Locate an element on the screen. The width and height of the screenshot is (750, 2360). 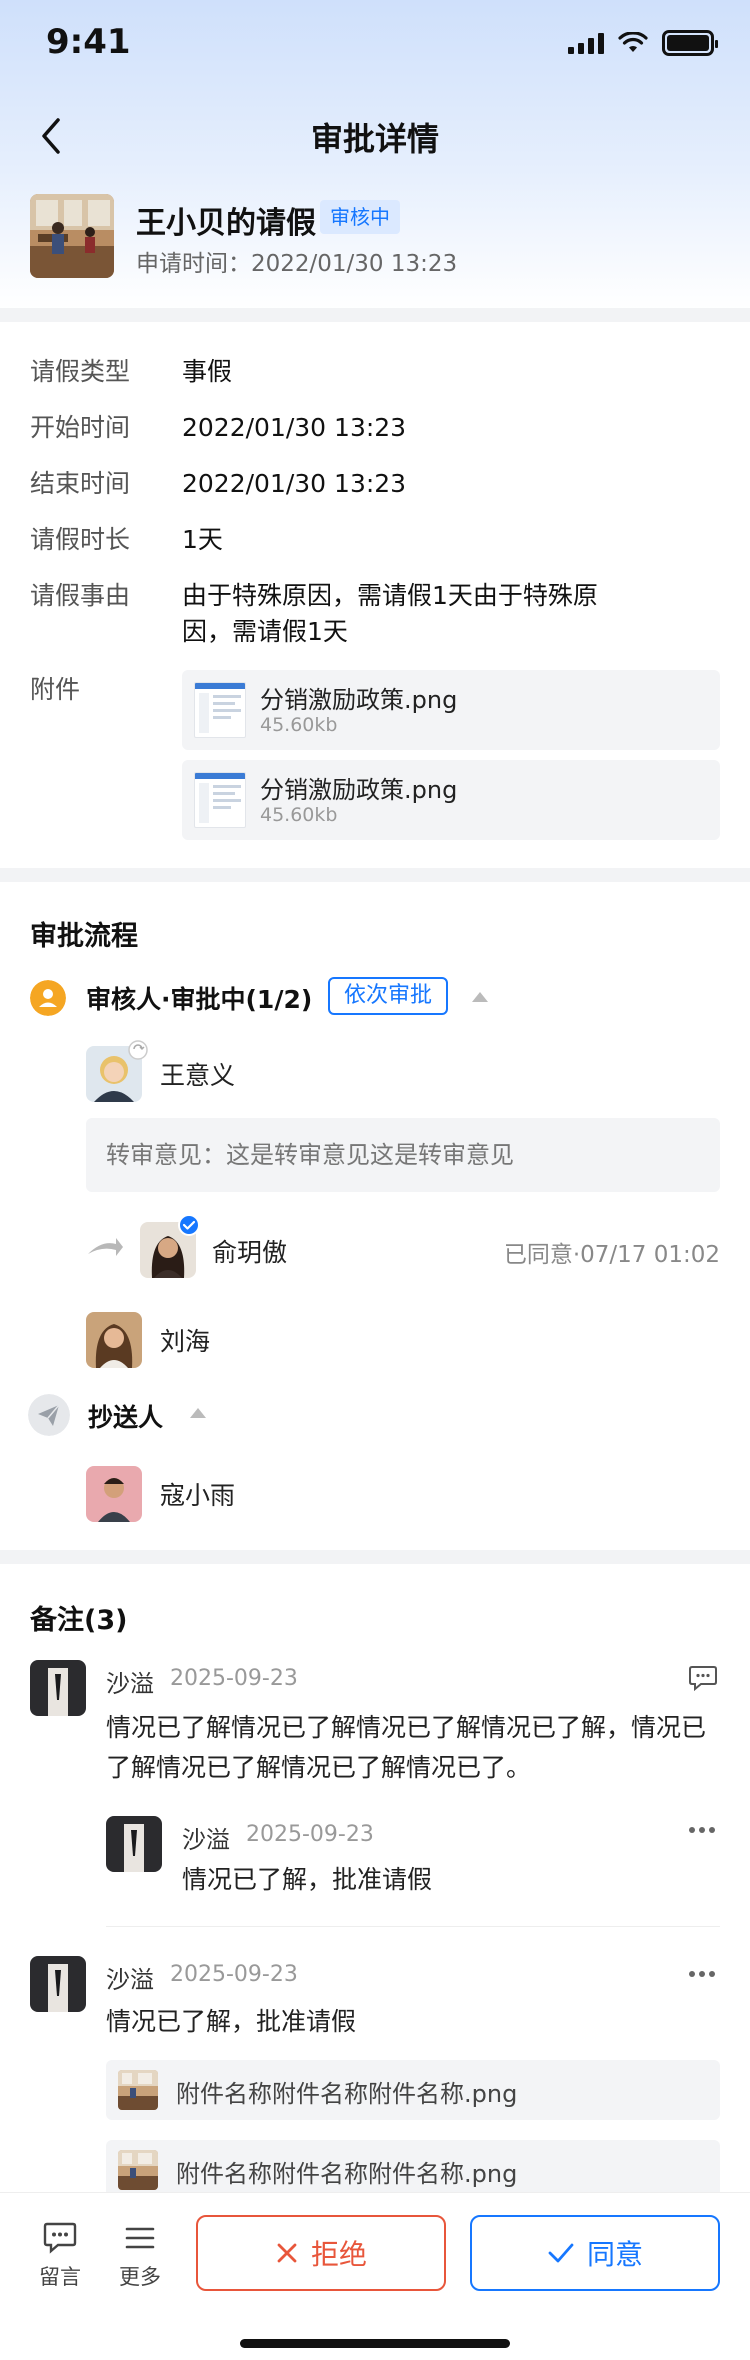
applicant-header: 王小贝的请假 审核中 申请时间：2022/01/30 13:23 is located at coordinates (375, 237).